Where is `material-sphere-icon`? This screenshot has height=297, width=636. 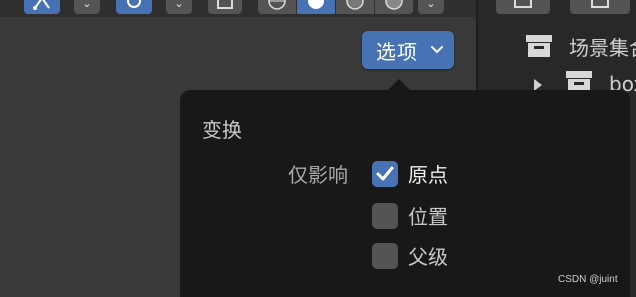
material-sphere-icon is located at coordinates (355, 5).